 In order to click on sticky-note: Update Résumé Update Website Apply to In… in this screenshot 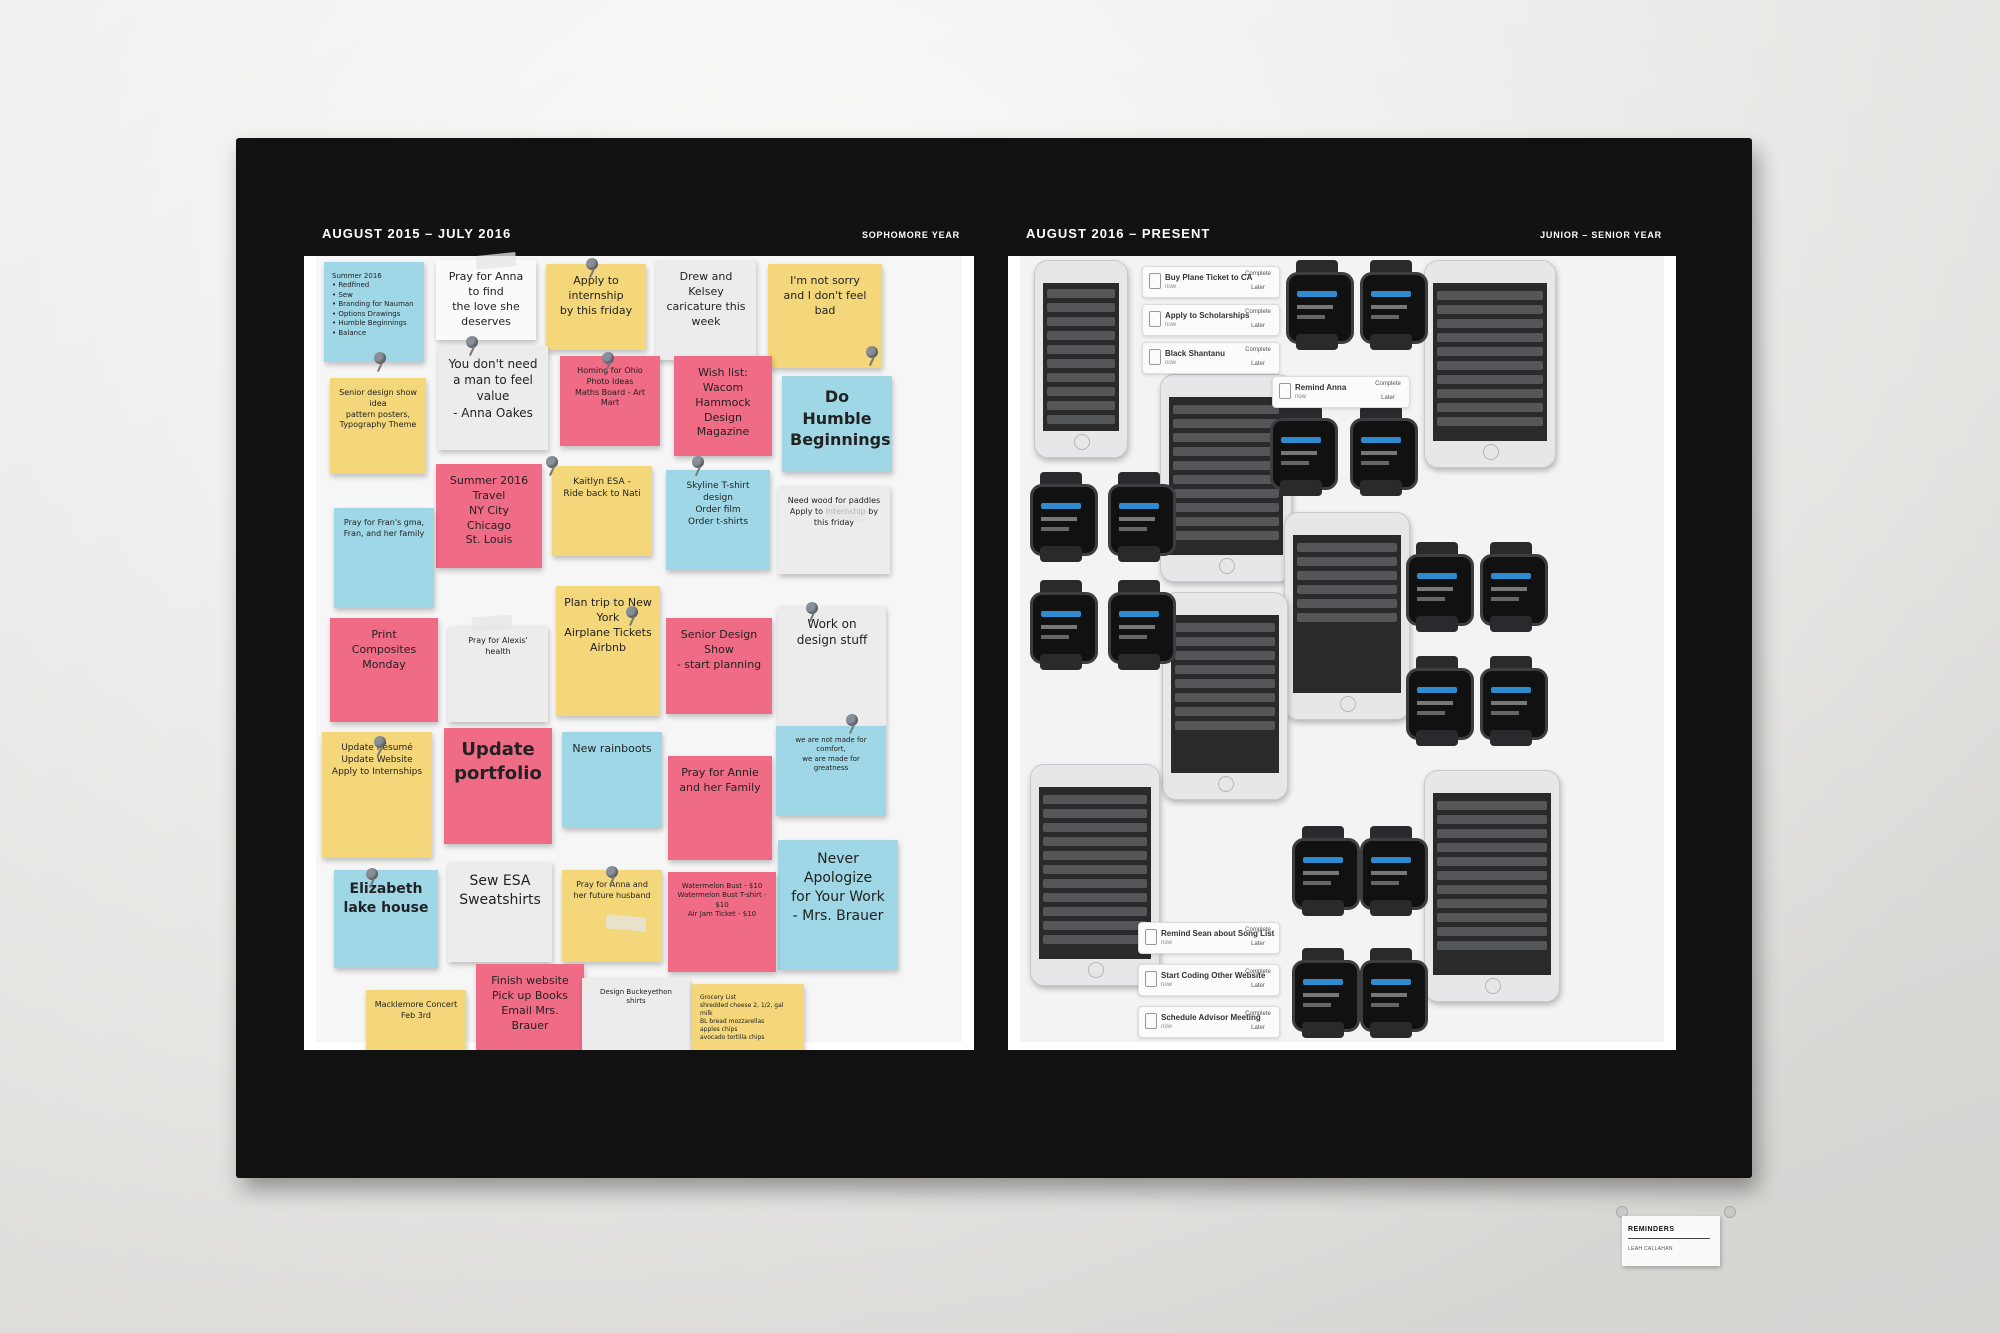, I will do `click(377, 795)`.